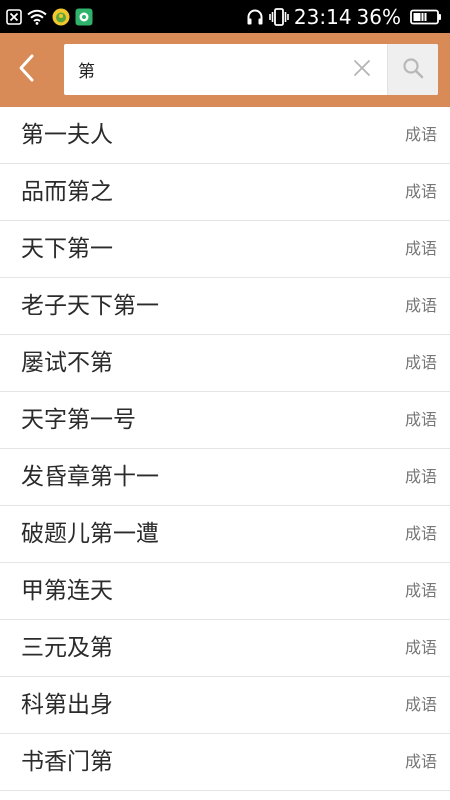  What do you see at coordinates (67, 135) in the screenshot?
I see `result-title: 第一夫人` at bounding box center [67, 135].